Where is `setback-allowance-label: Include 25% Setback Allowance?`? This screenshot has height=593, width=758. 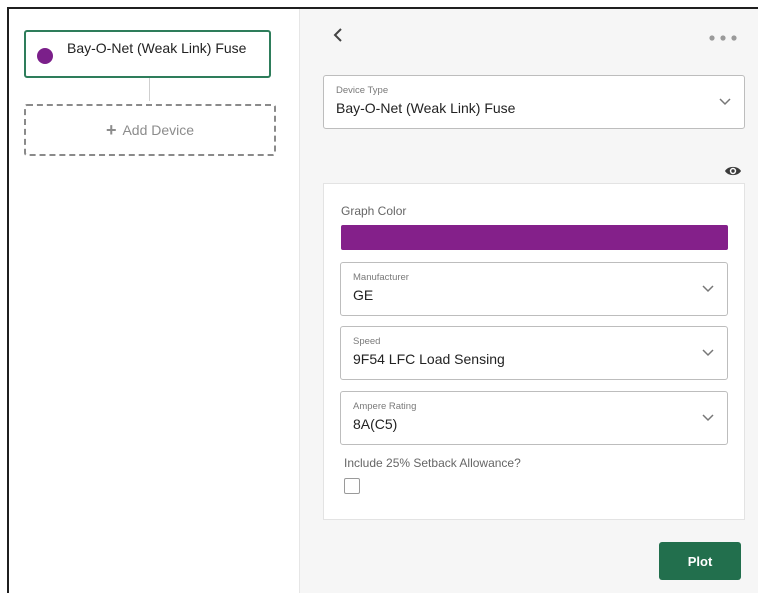
setback-allowance-label: Include 25% Setback Allowance? is located at coordinates (432, 463).